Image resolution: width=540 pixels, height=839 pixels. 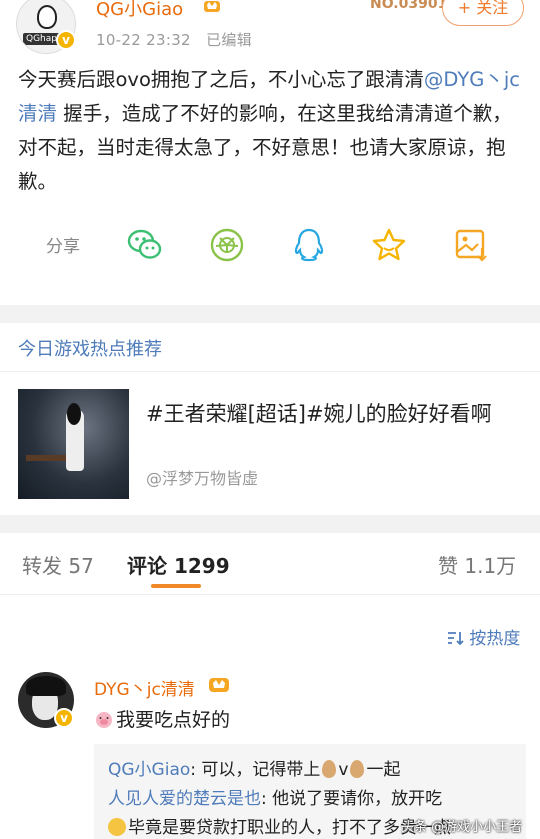 What do you see at coordinates (149, 770) in the screenshot?
I see `reply-username: QG小Giao` at bounding box center [149, 770].